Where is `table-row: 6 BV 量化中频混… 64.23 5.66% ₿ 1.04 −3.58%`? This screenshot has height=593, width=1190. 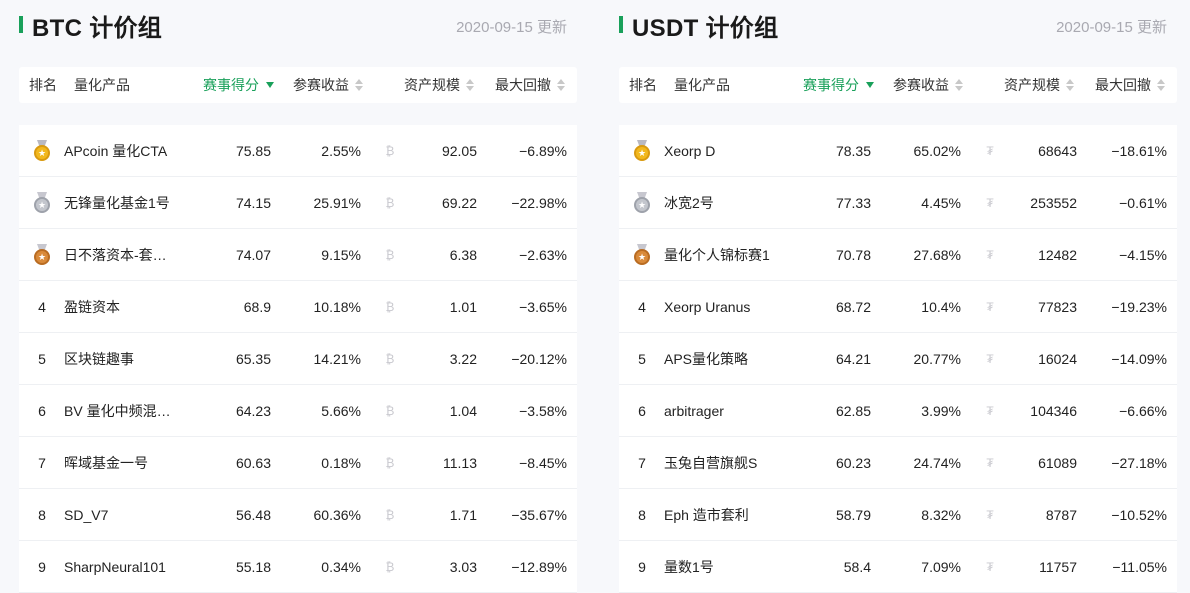
table-row: 6 BV 量化中频混… 64.23 5.66% ₿ 1.04 −3.58% is located at coordinates (298, 411).